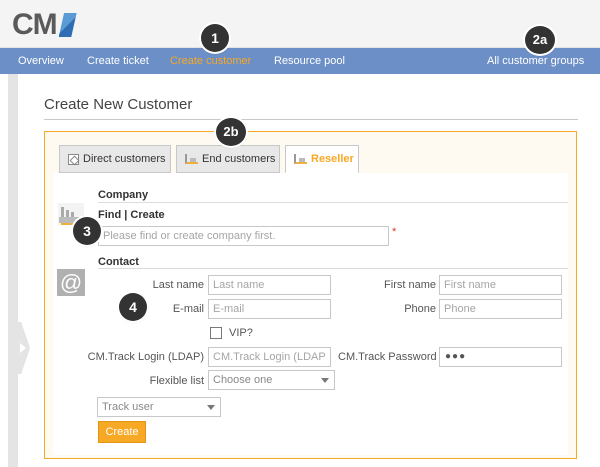  What do you see at coordinates (420, 309) in the screenshot?
I see `phone-label: Phone` at bounding box center [420, 309].